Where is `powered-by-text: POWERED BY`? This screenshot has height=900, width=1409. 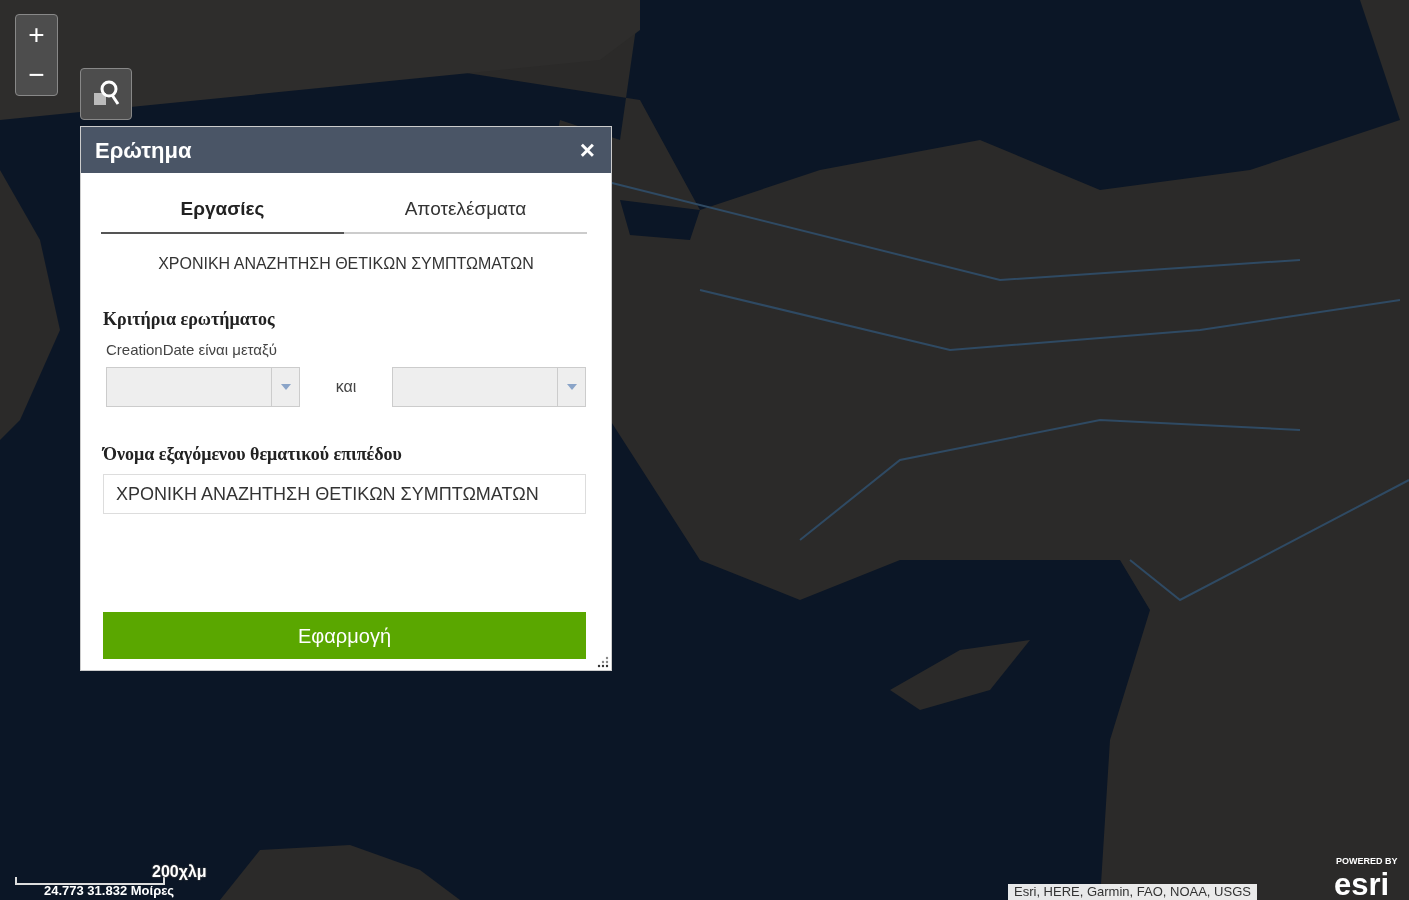
powered-by-text: POWERED BY is located at coordinates (1367, 862).